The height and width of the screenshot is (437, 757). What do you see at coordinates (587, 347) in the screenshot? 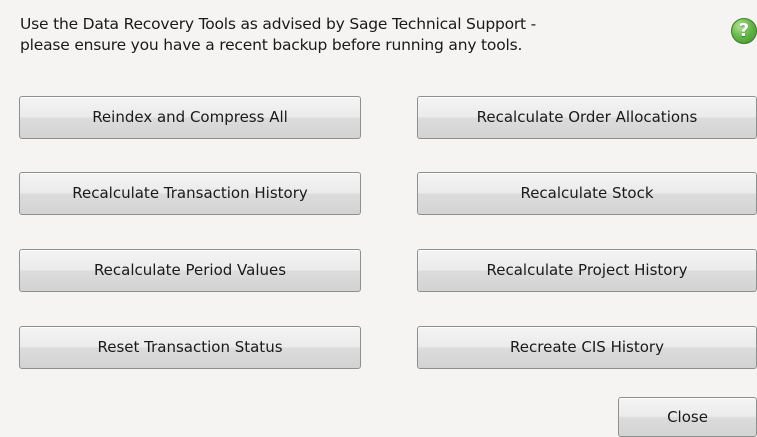
I see `recreate-cis-history-button: Recreate CIS History` at bounding box center [587, 347].